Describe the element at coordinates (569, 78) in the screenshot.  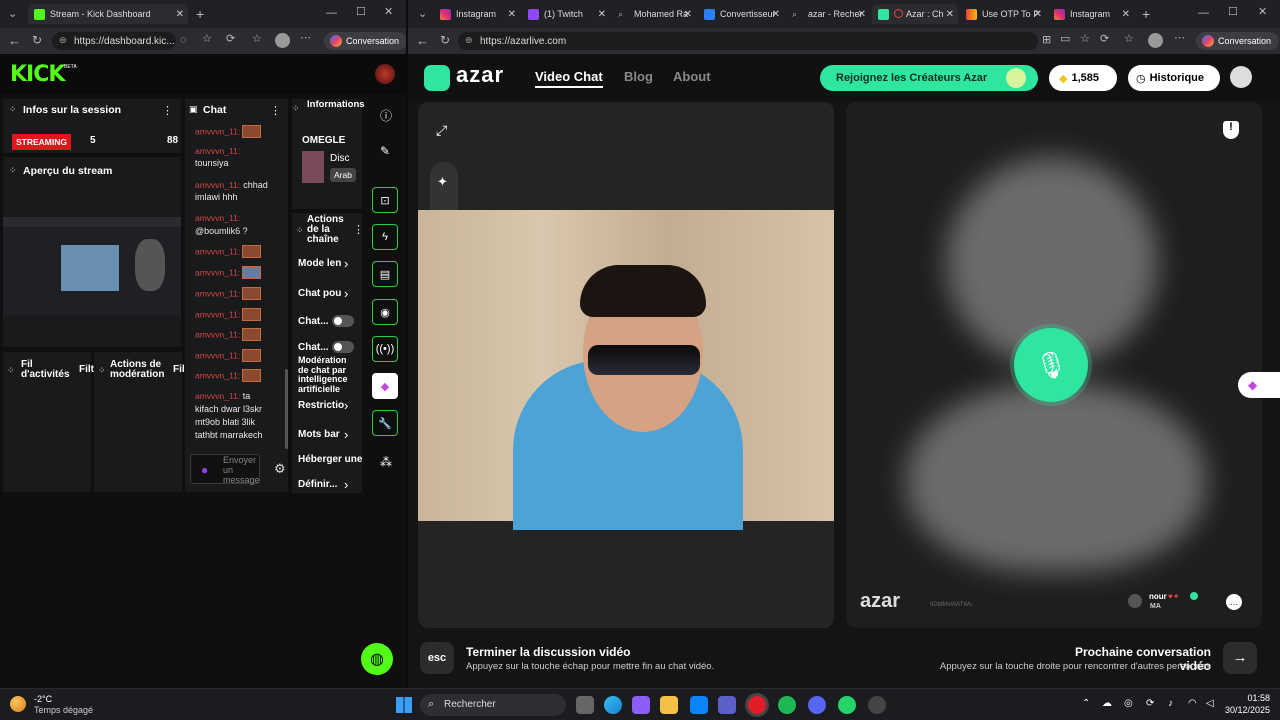
I see `nav-video-chat: Video Chat` at that location.